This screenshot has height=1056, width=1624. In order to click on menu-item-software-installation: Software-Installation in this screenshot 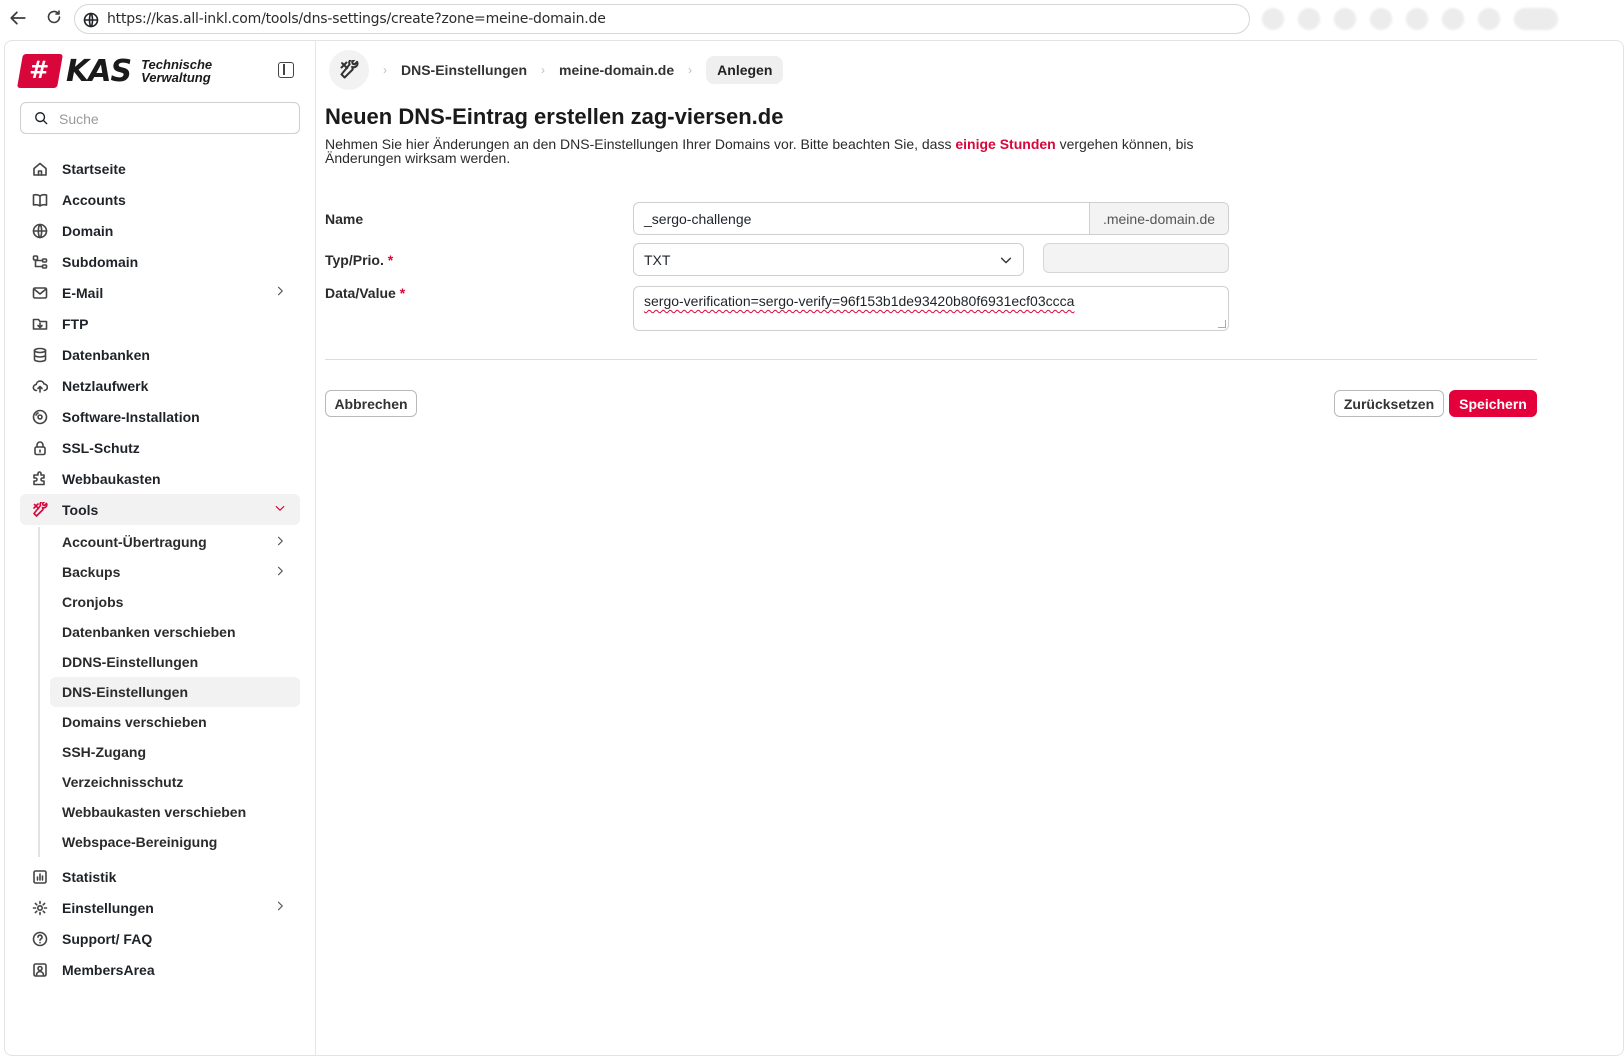, I will do `click(160, 416)`.